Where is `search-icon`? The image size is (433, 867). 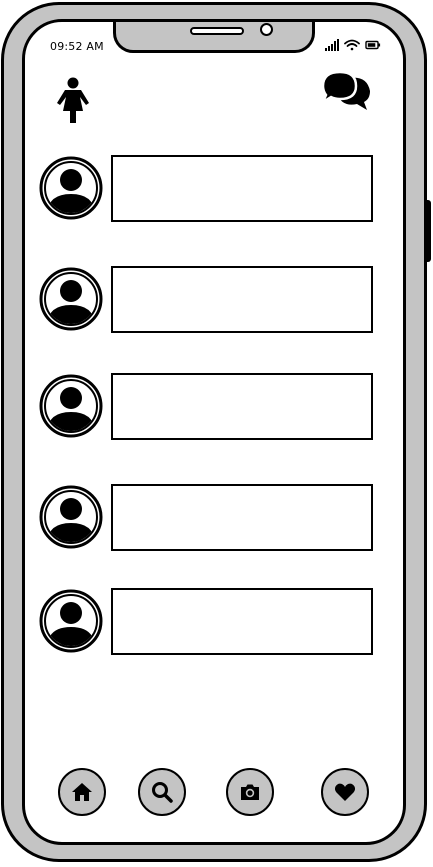
search-icon is located at coordinates (162, 792).